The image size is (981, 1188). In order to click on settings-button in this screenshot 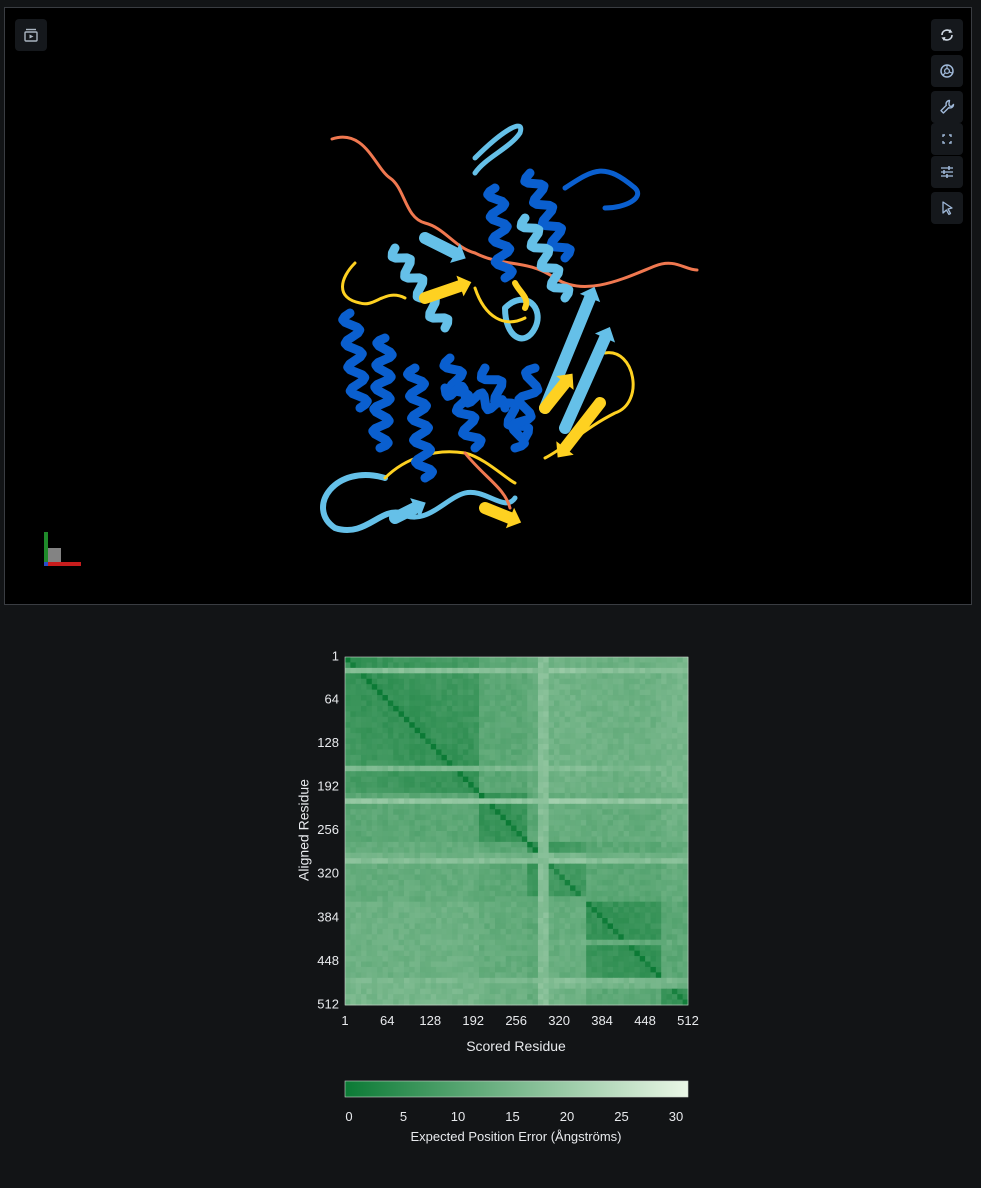, I will do `click(947, 172)`.